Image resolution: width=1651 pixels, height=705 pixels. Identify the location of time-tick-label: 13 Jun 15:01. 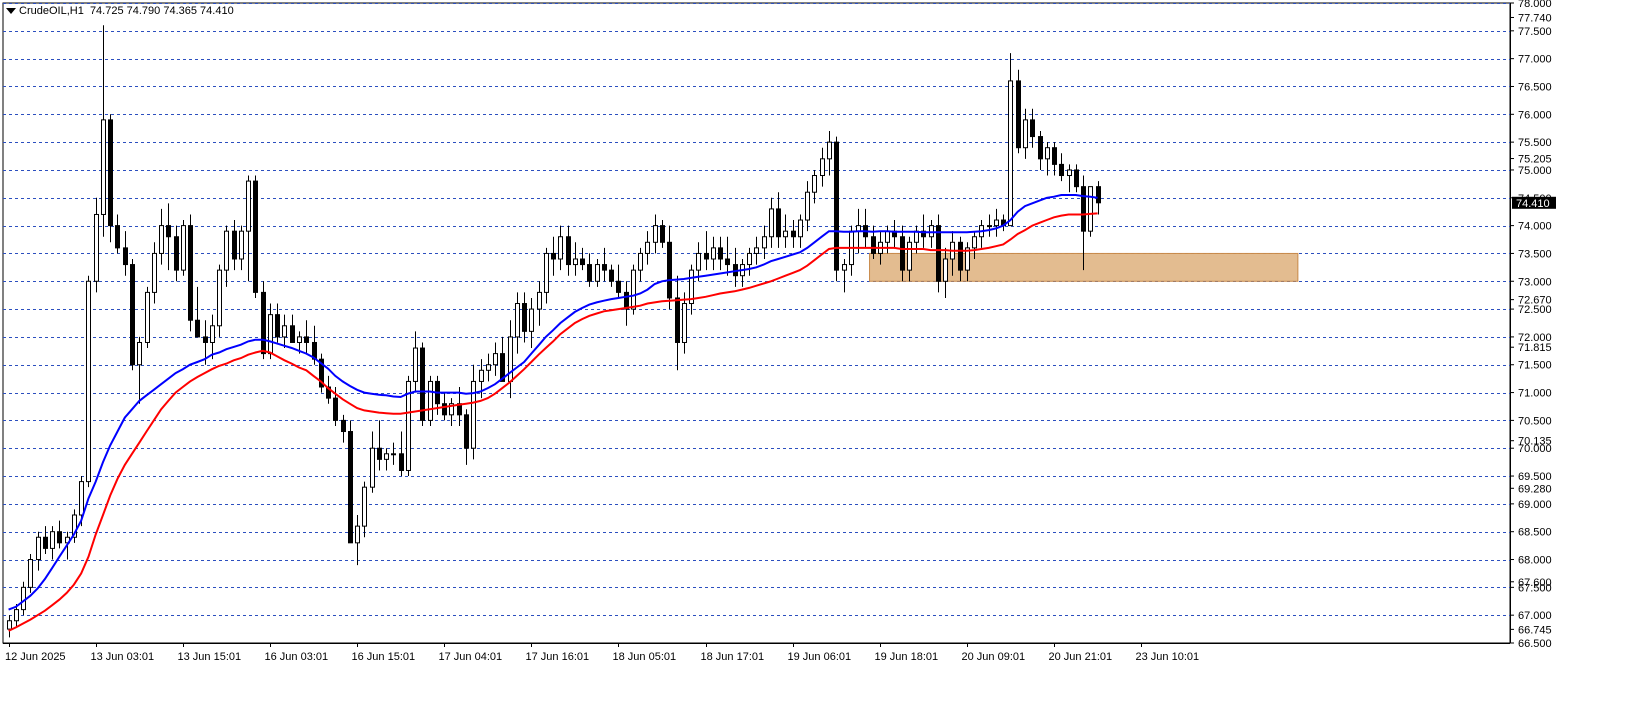
(210, 657).